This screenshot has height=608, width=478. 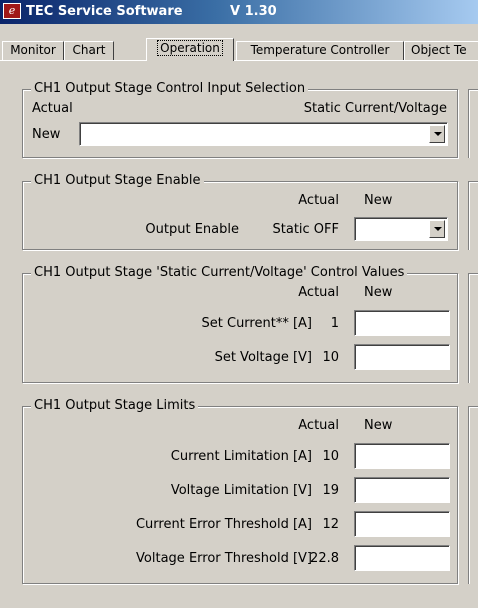 I want to click on title-bar: e TEC Service Software V 1.30, so click(x=239, y=12).